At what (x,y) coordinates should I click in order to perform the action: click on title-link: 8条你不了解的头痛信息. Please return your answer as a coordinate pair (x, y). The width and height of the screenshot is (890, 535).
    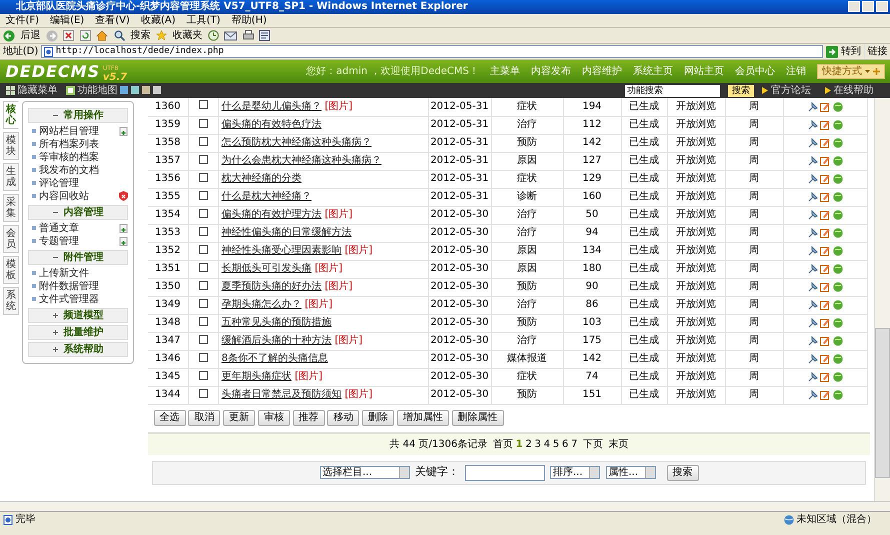
    Looking at the image, I should click on (275, 358).